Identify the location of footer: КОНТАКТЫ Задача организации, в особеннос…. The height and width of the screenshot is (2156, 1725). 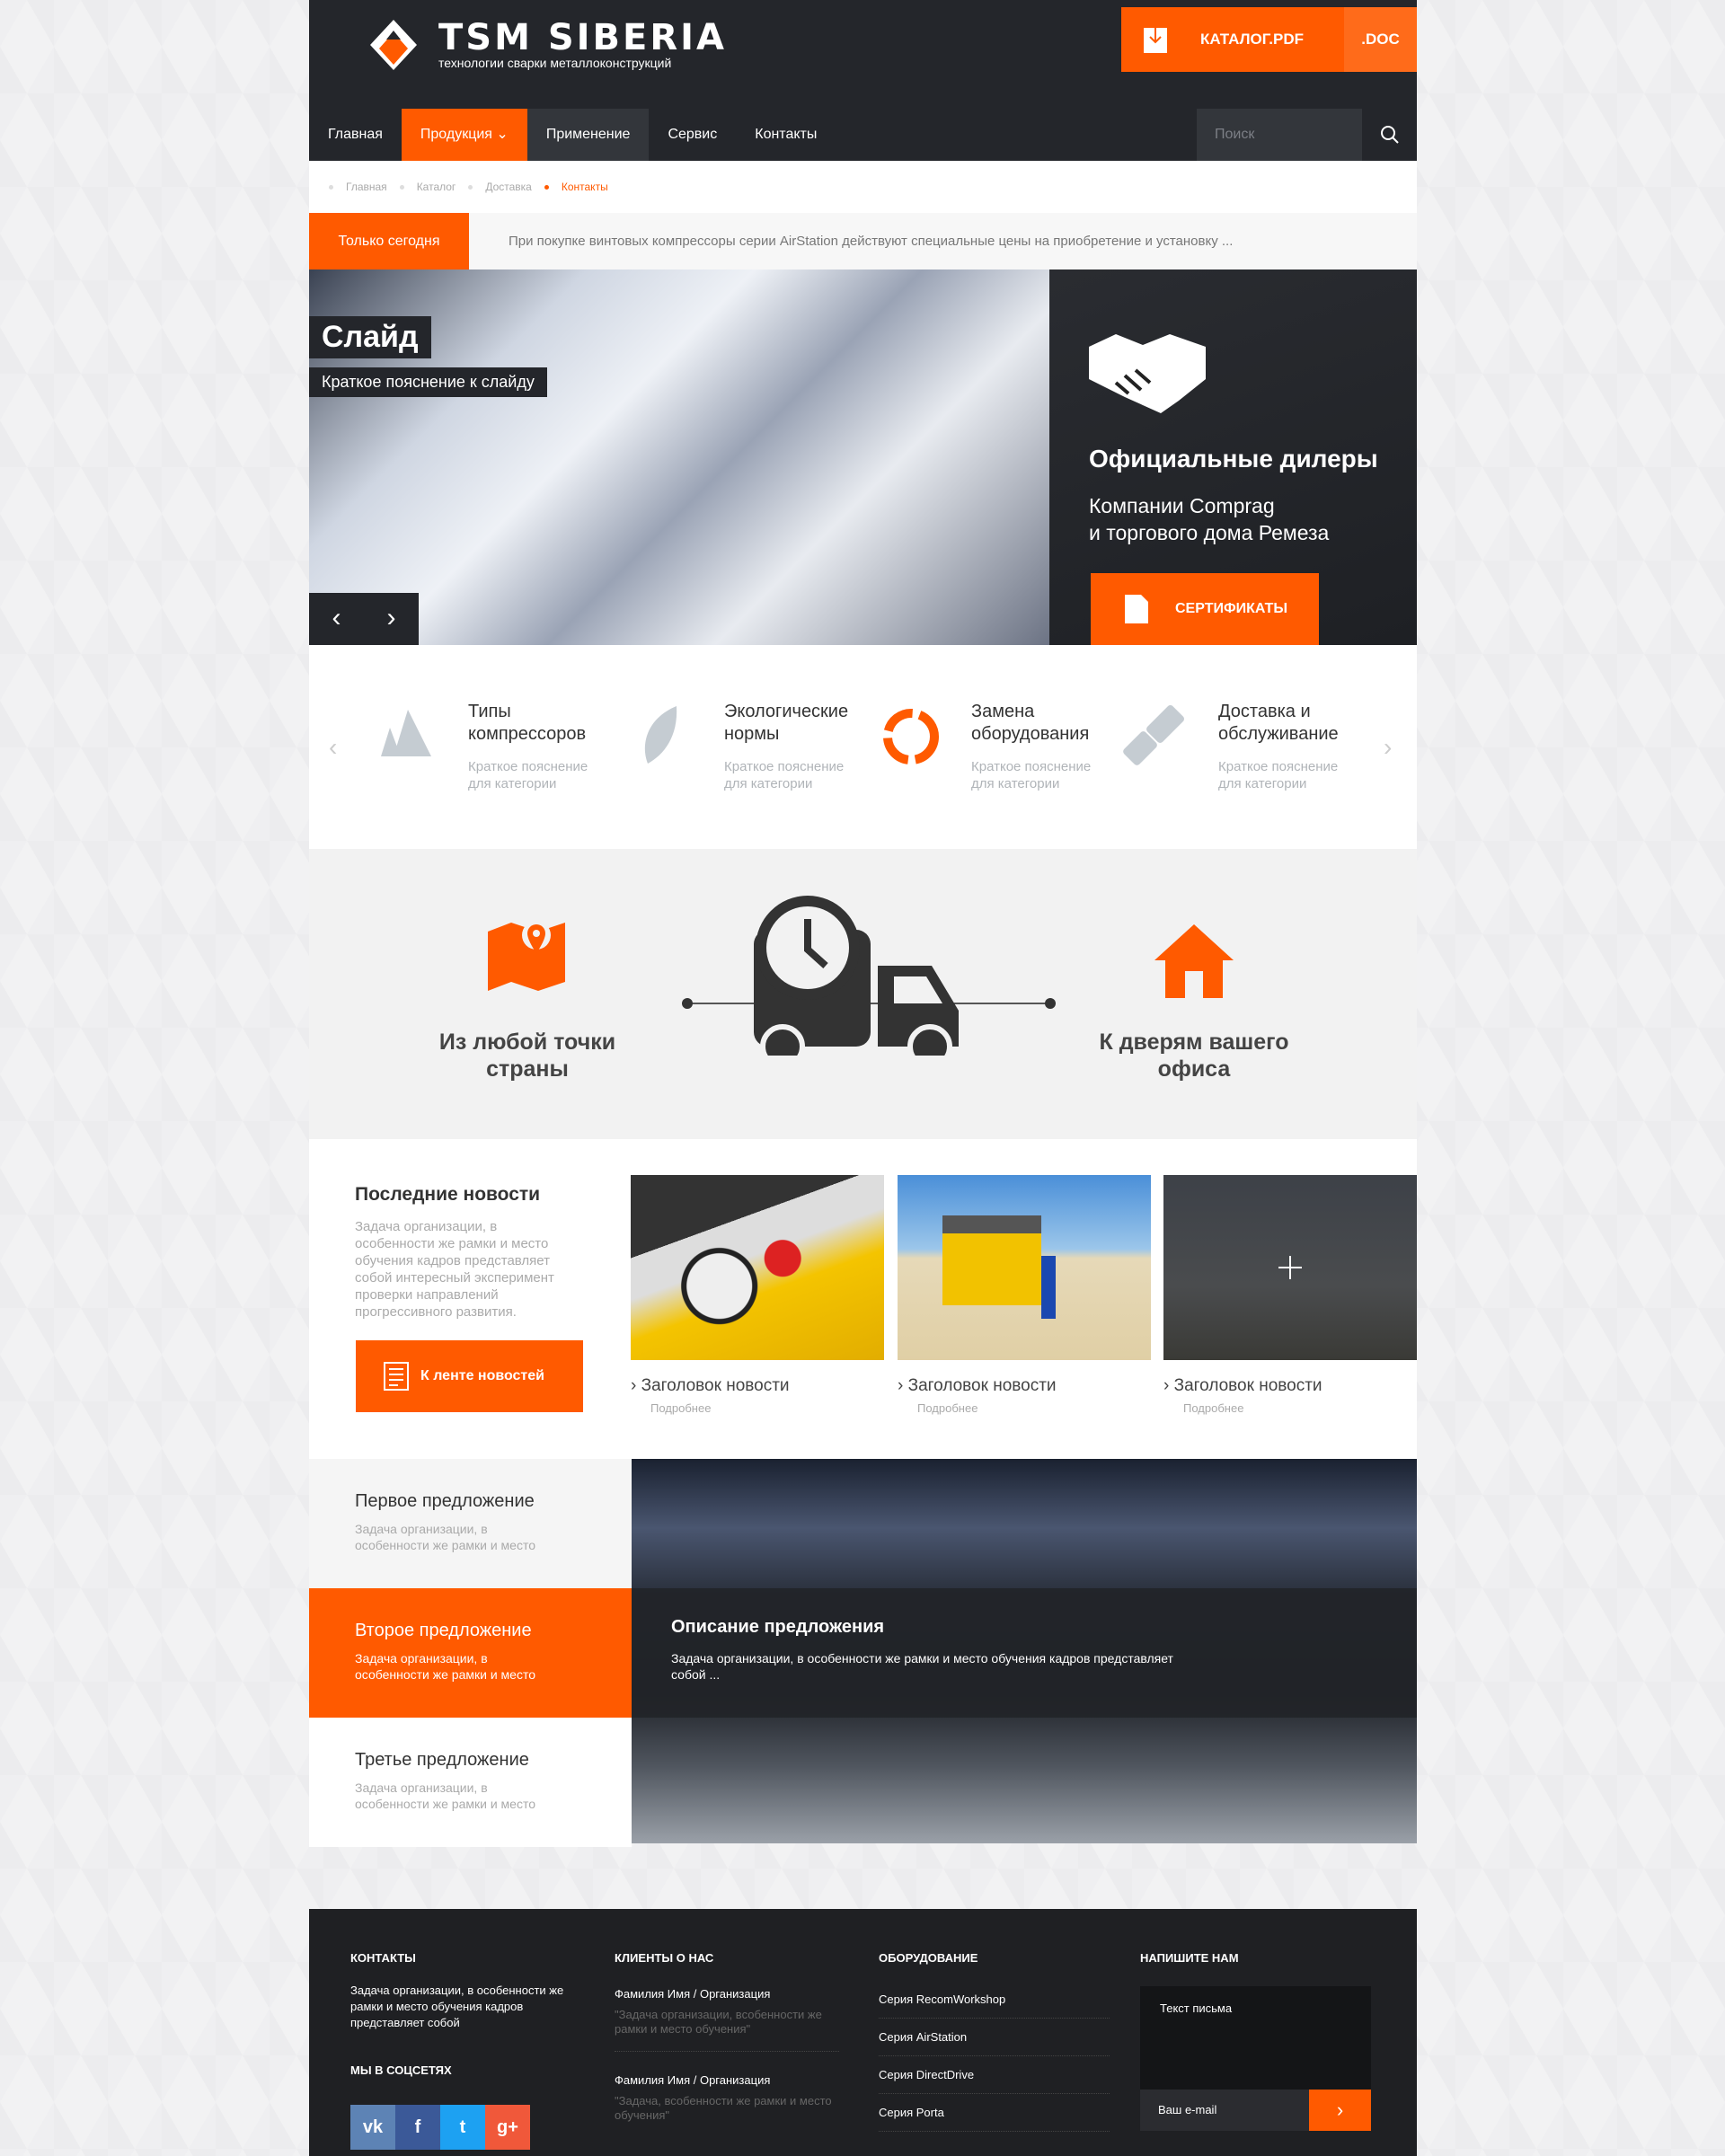
(863, 2033).